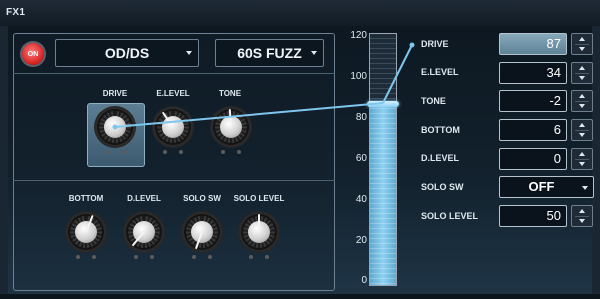 The height and width of the screenshot is (299, 600). Describe the element at coordinates (300, 296) in the screenshot. I see `bottom-bar` at that location.